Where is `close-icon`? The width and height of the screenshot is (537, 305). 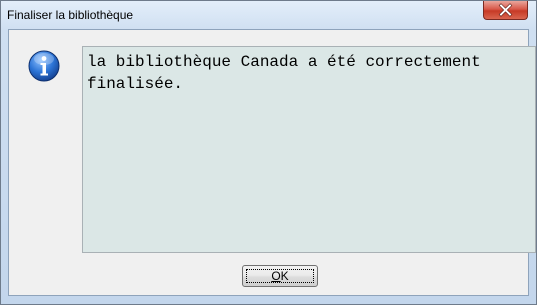
close-icon is located at coordinates (505, 10).